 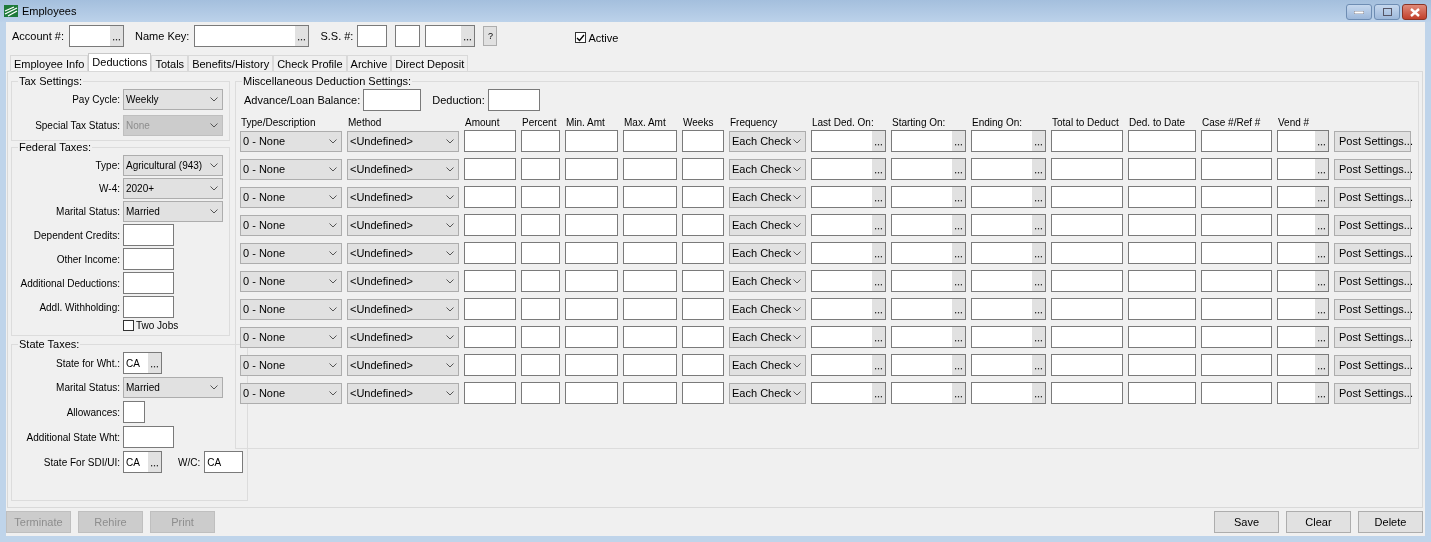 I want to click on minimize-button, so click(x=1359, y=12).